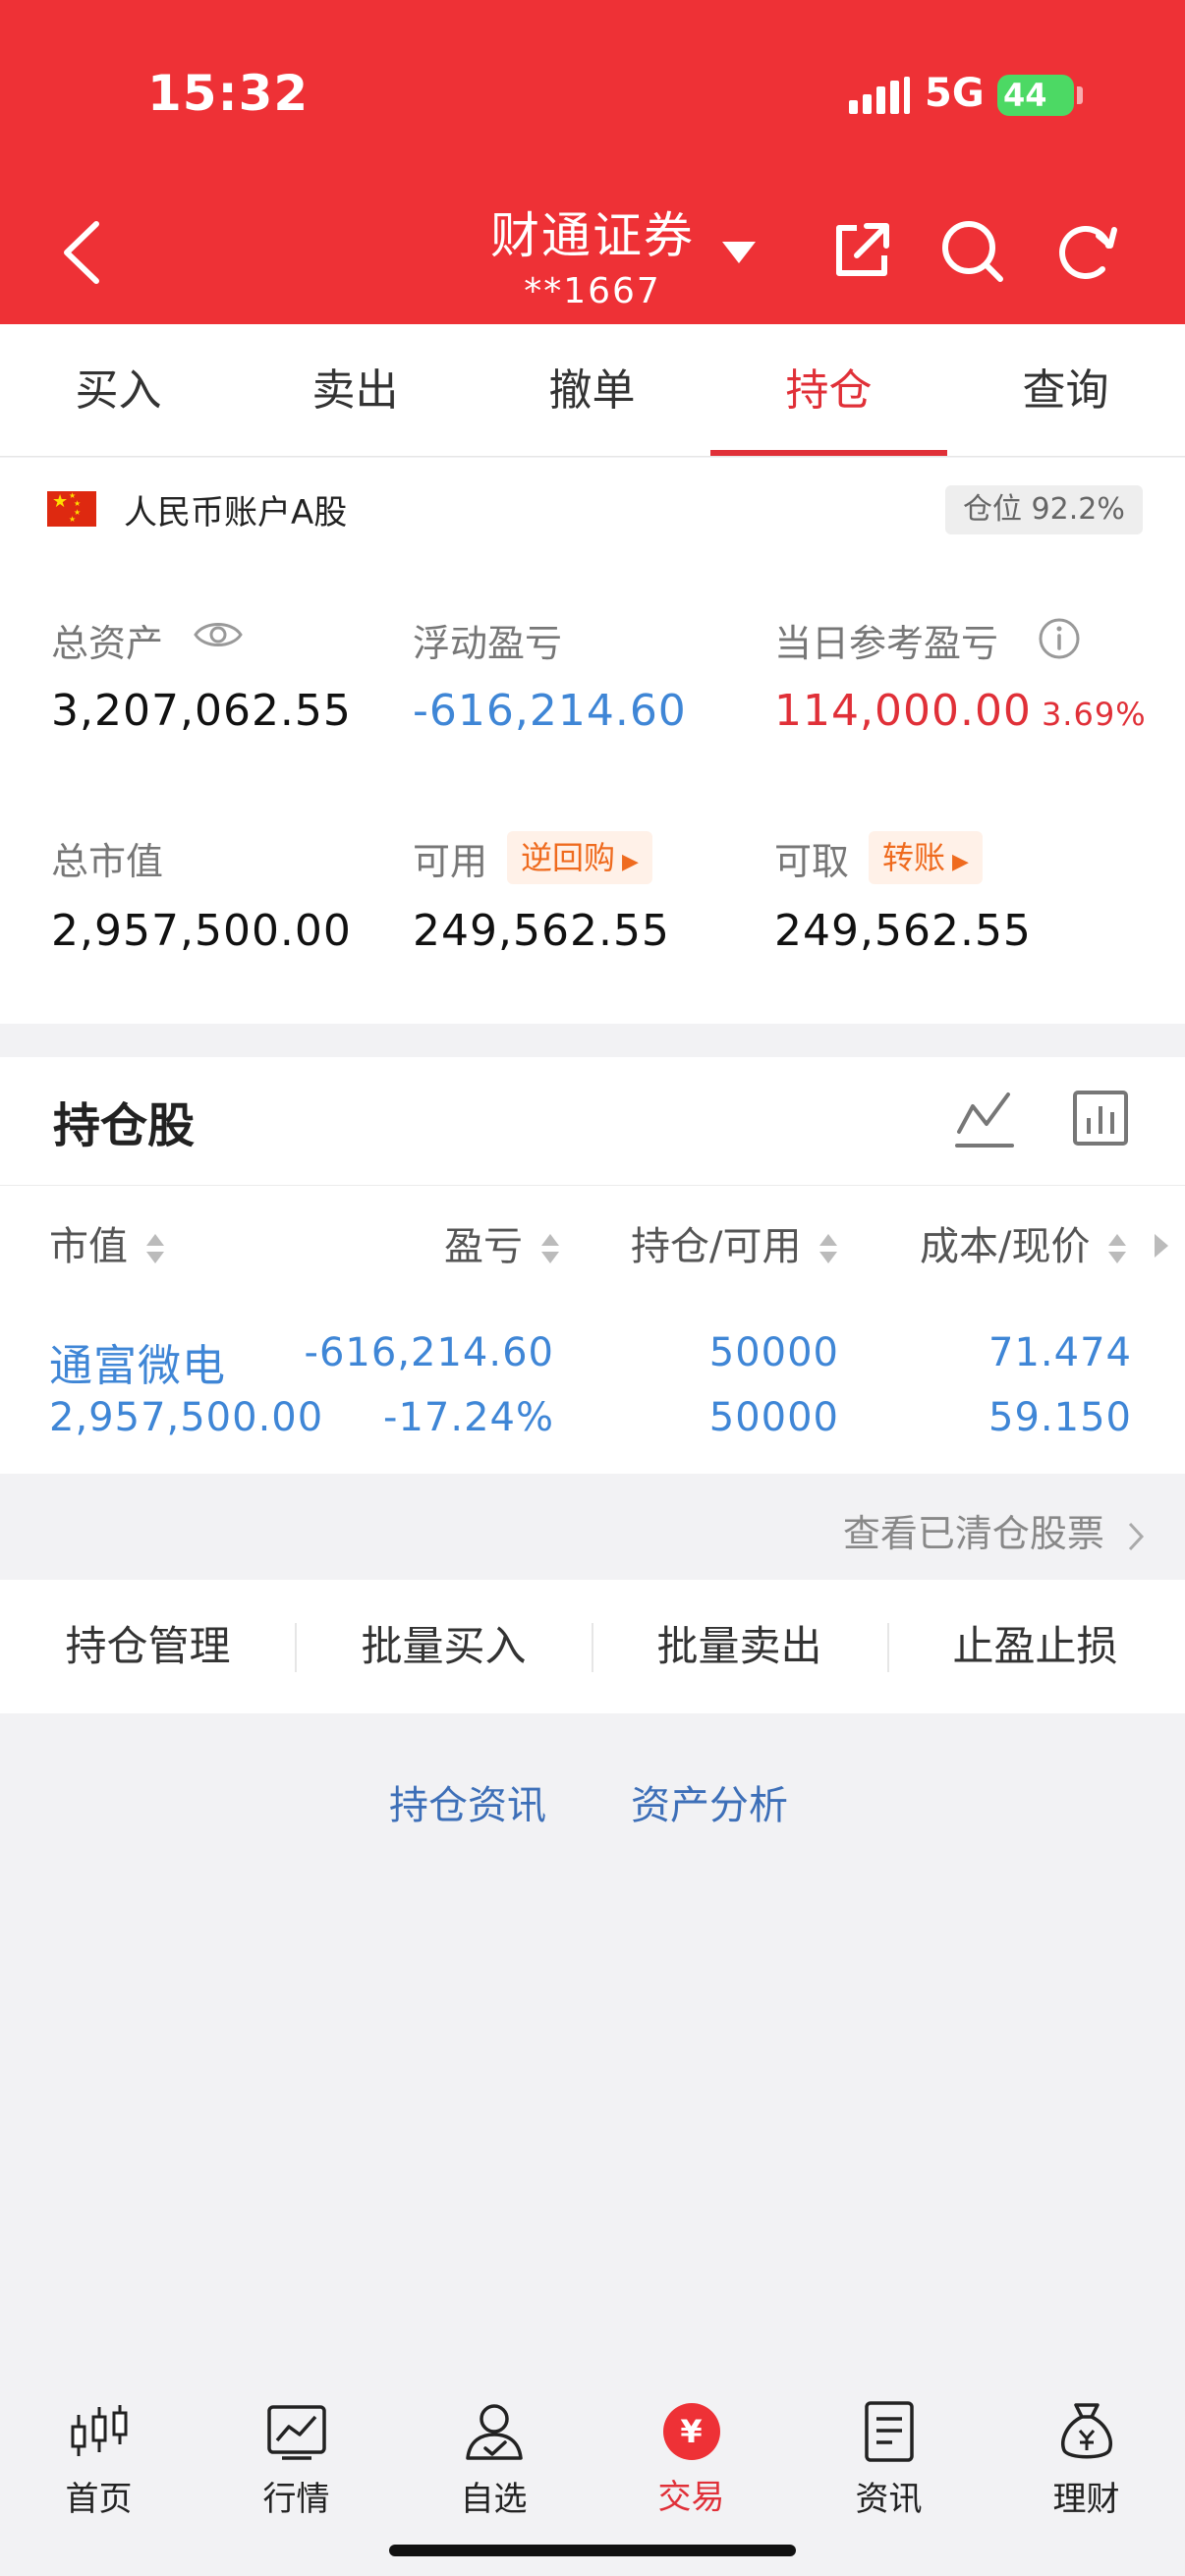 The width and height of the screenshot is (1185, 2576). Describe the element at coordinates (972, 250) in the screenshot. I see `search-icon` at that location.